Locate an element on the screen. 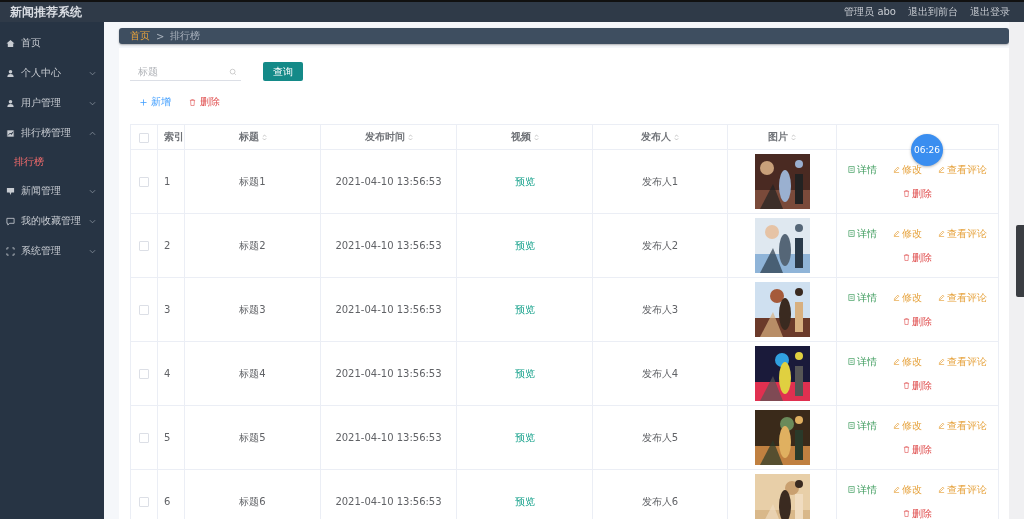  column-header: 发布人 is located at coordinates (656, 137).